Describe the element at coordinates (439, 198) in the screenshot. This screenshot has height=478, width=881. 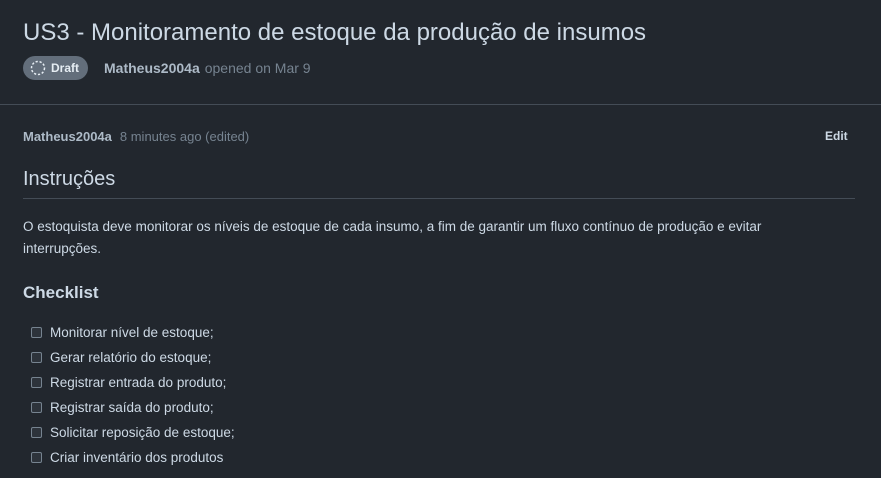
I see `heading-divider` at that location.